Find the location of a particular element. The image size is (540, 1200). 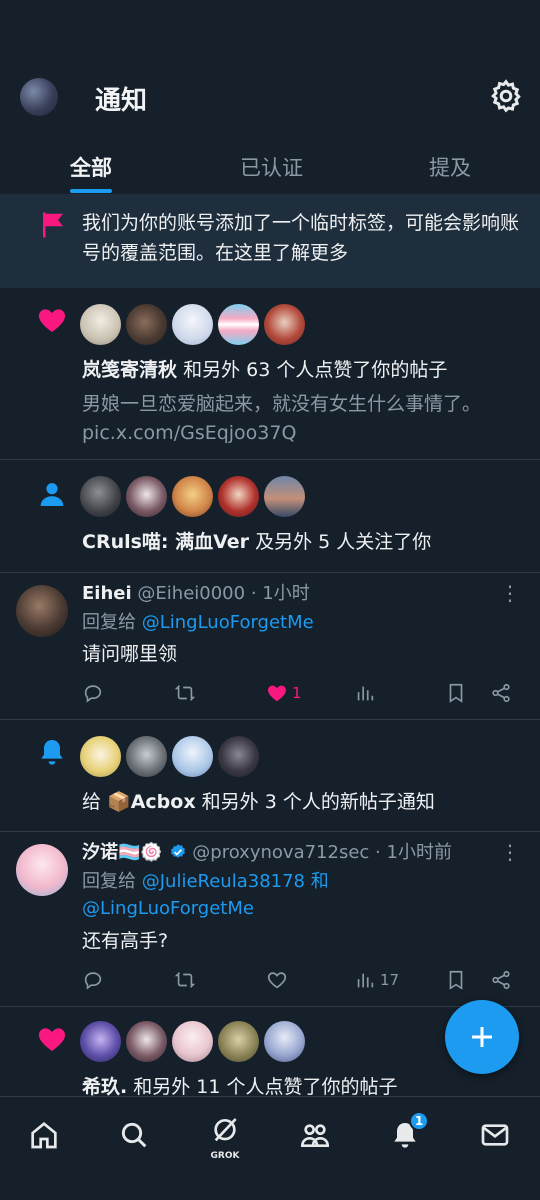

share-icon is located at coordinates (501, 693).